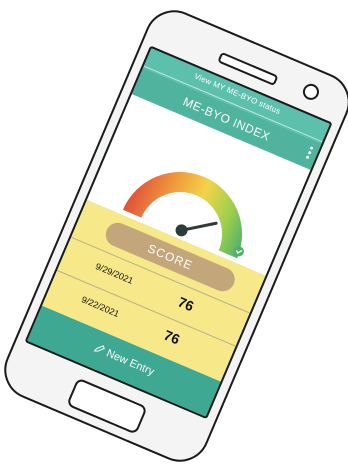 The width and height of the screenshot is (348, 473). I want to click on pencil-icon, so click(99, 348).